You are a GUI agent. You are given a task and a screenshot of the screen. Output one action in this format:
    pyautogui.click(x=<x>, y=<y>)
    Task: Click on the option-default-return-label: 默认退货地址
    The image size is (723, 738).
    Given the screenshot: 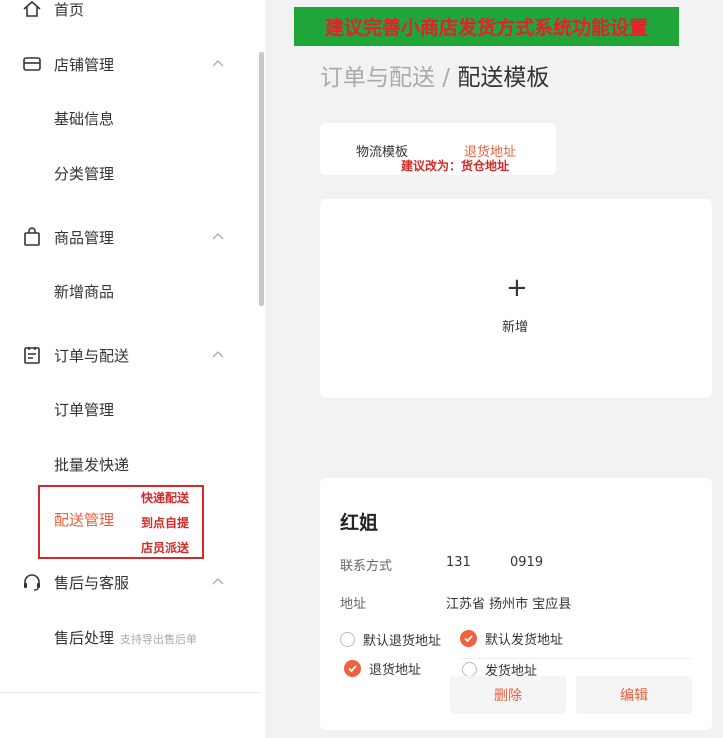 What is the action you would take?
    pyautogui.click(x=402, y=641)
    